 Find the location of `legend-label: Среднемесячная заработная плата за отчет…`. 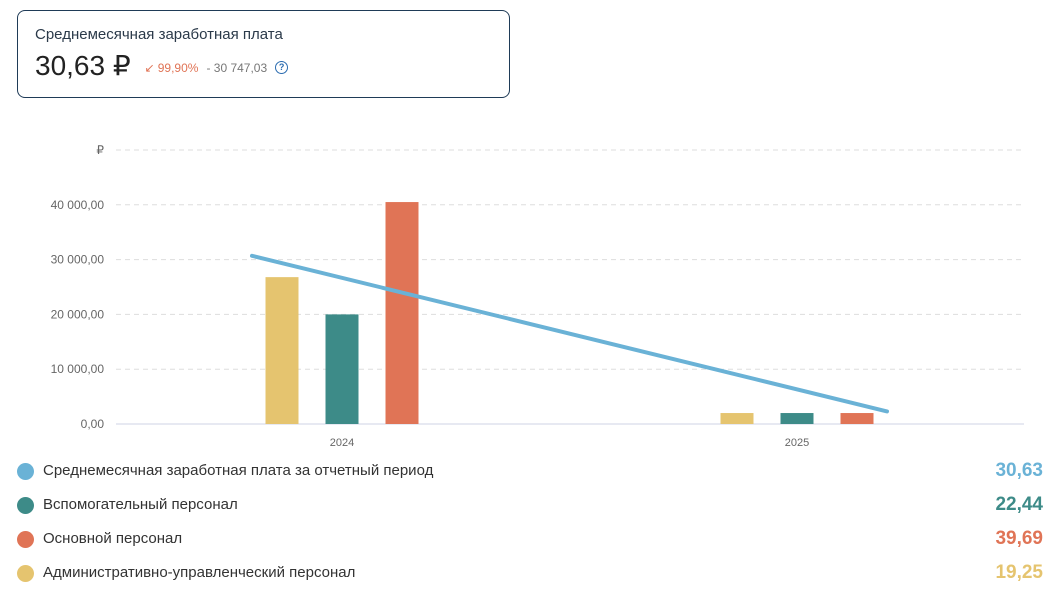

legend-label: Среднемесячная заработная плата за отчет… is located at coordinates (238, 470).